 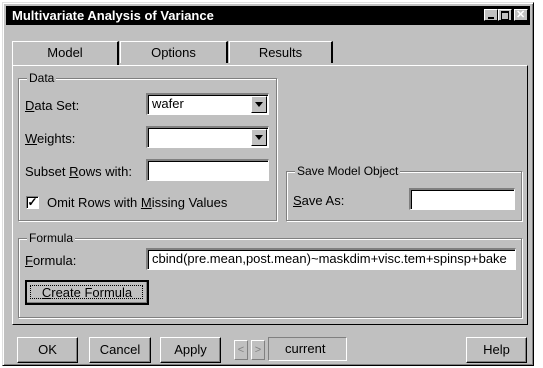 I want to click on tab-options-label: Options, so click(x=173, y=52).